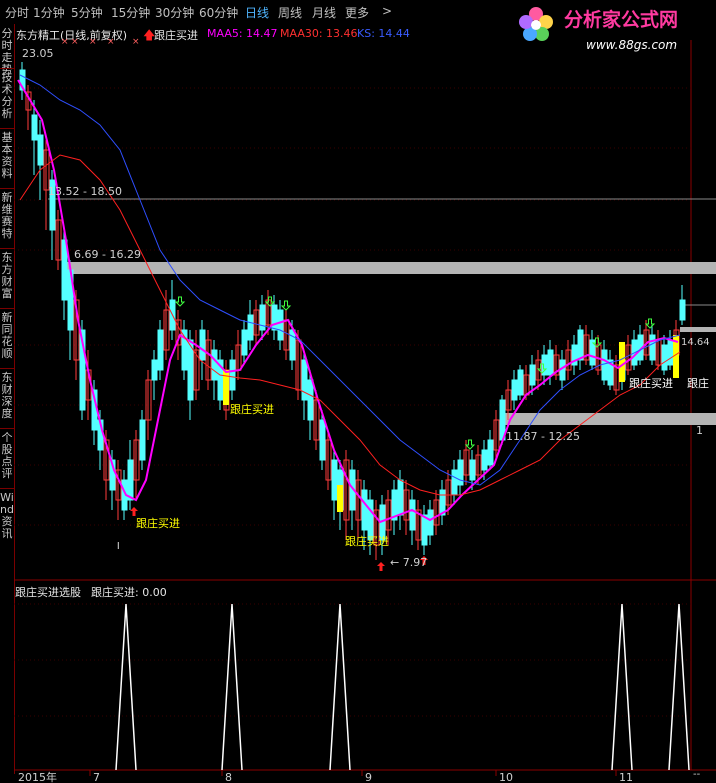 Image resolution: width=716 pixels, height=783 pixels. What do you see at coordinates (699, 430) in the screenshot?
I see `right-mark: 1` at bounding box center [699, 430].